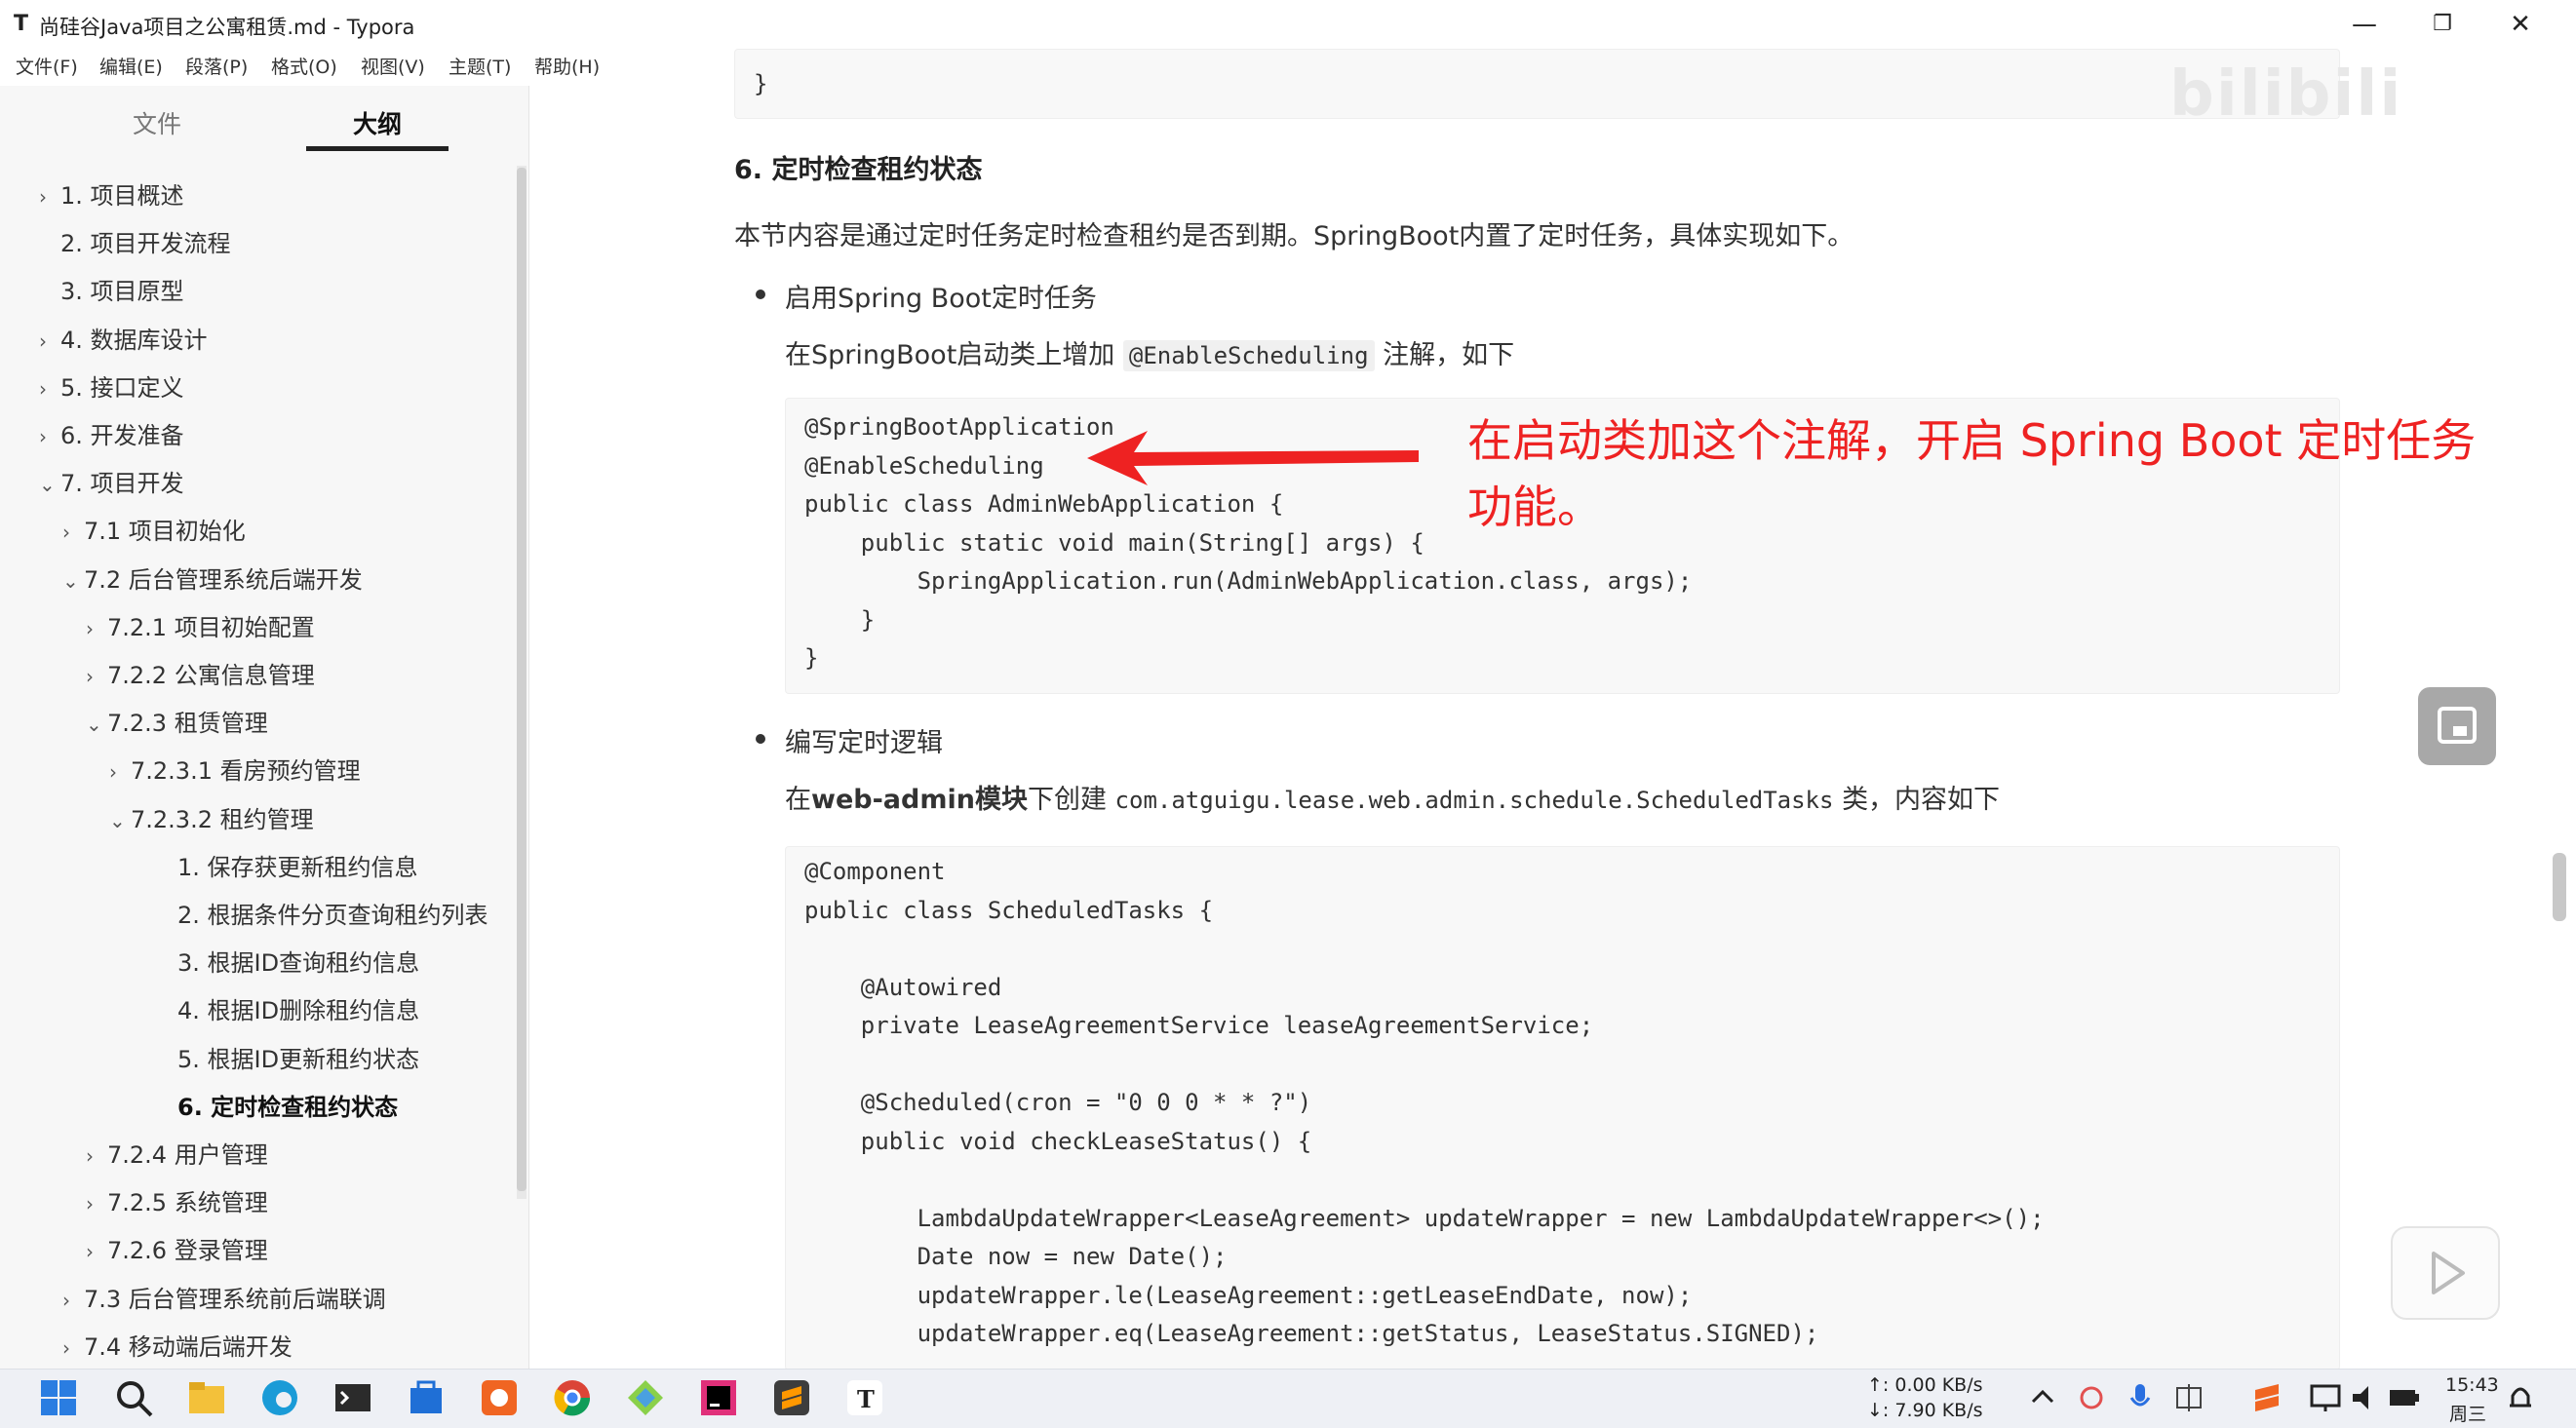 The height and width of the screenshot is (1428, 2576). Describe the element at coordinates (2364, 24) in the screenshot. I see `minimize-button: —` at that location.